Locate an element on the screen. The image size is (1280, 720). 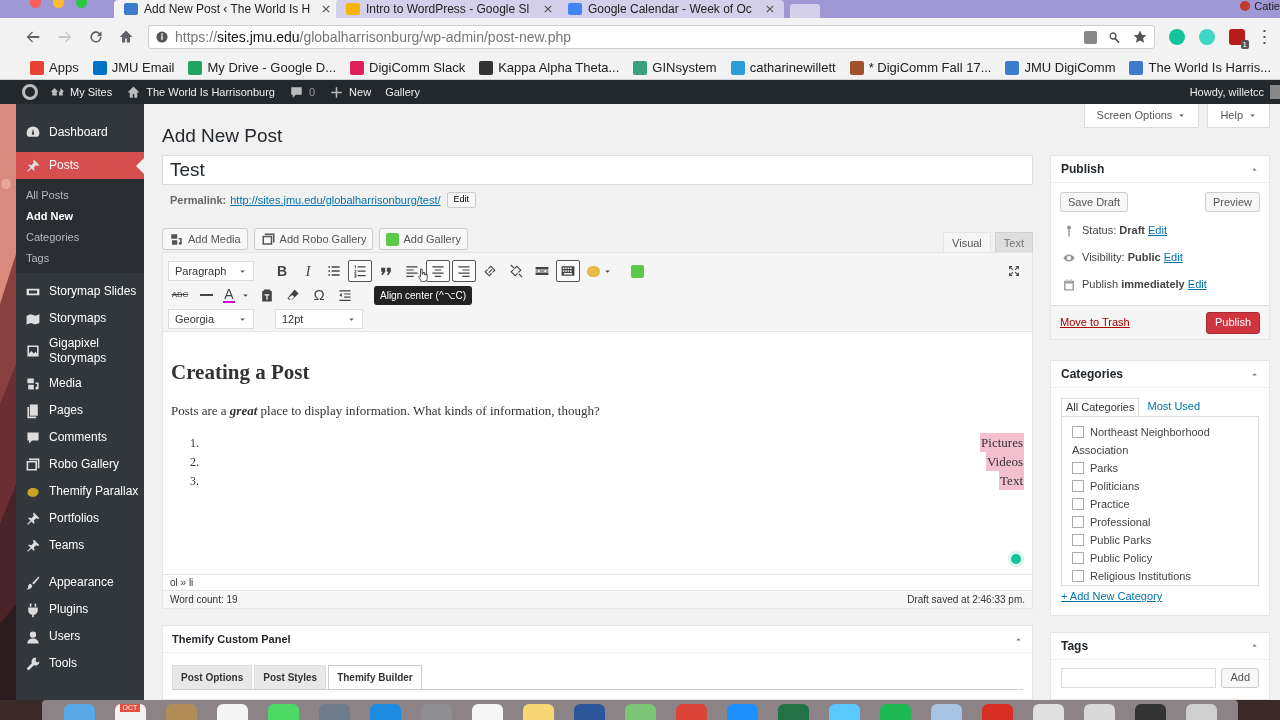
dropdown: Paragraph is located at coordinates (211, 271).